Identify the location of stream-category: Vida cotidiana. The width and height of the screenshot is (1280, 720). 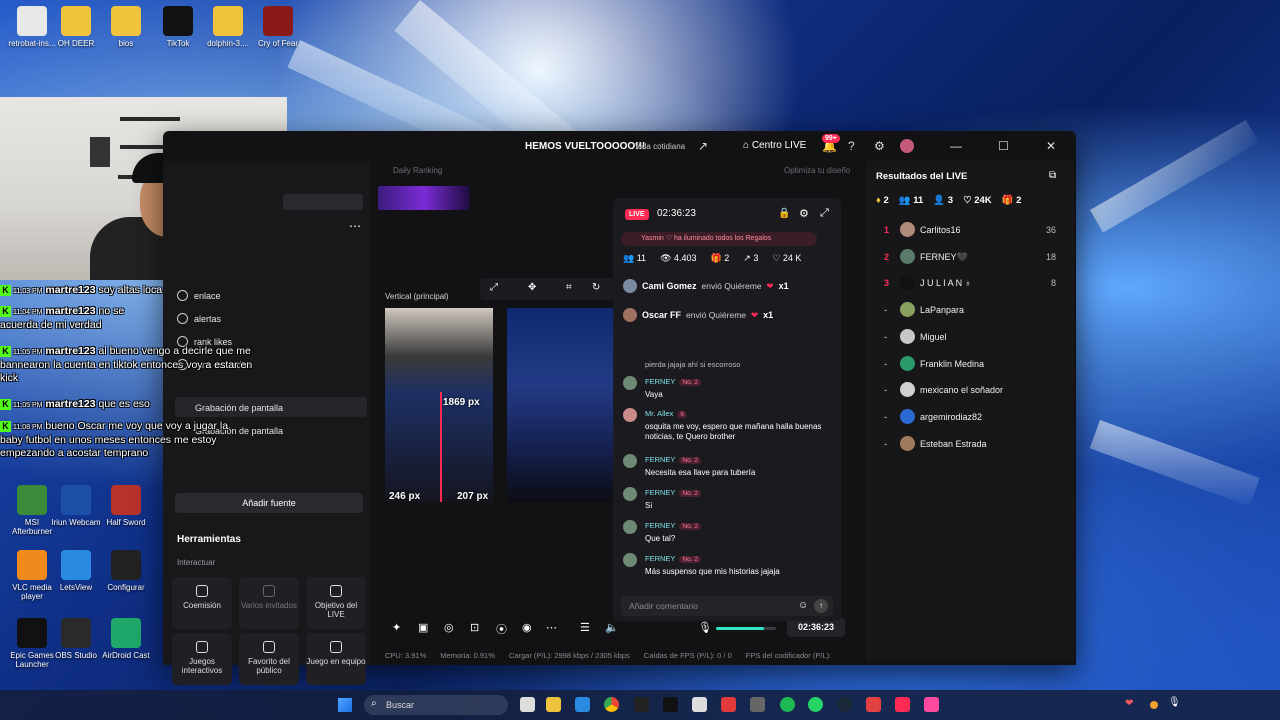
(660, 146).